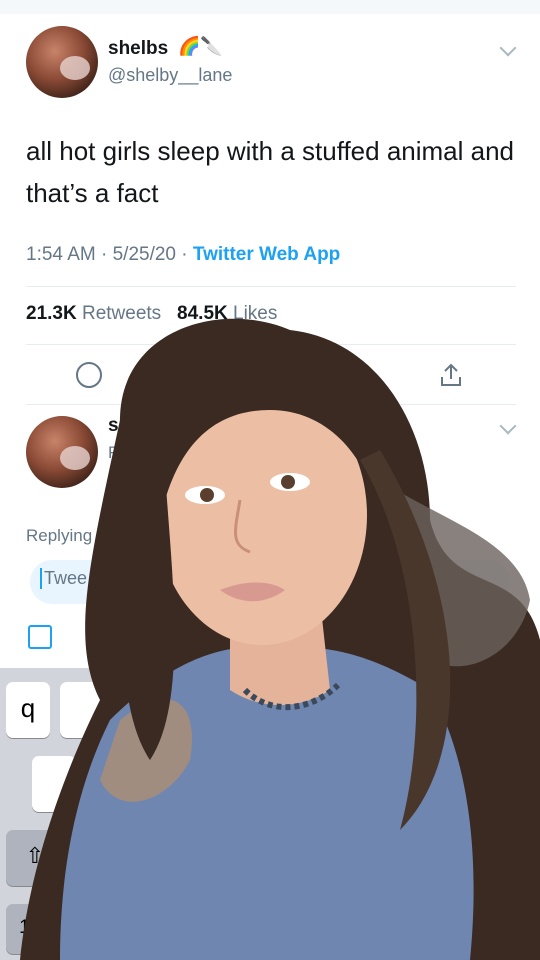  I want to click on compose-input: Twee, so click(63, 578).